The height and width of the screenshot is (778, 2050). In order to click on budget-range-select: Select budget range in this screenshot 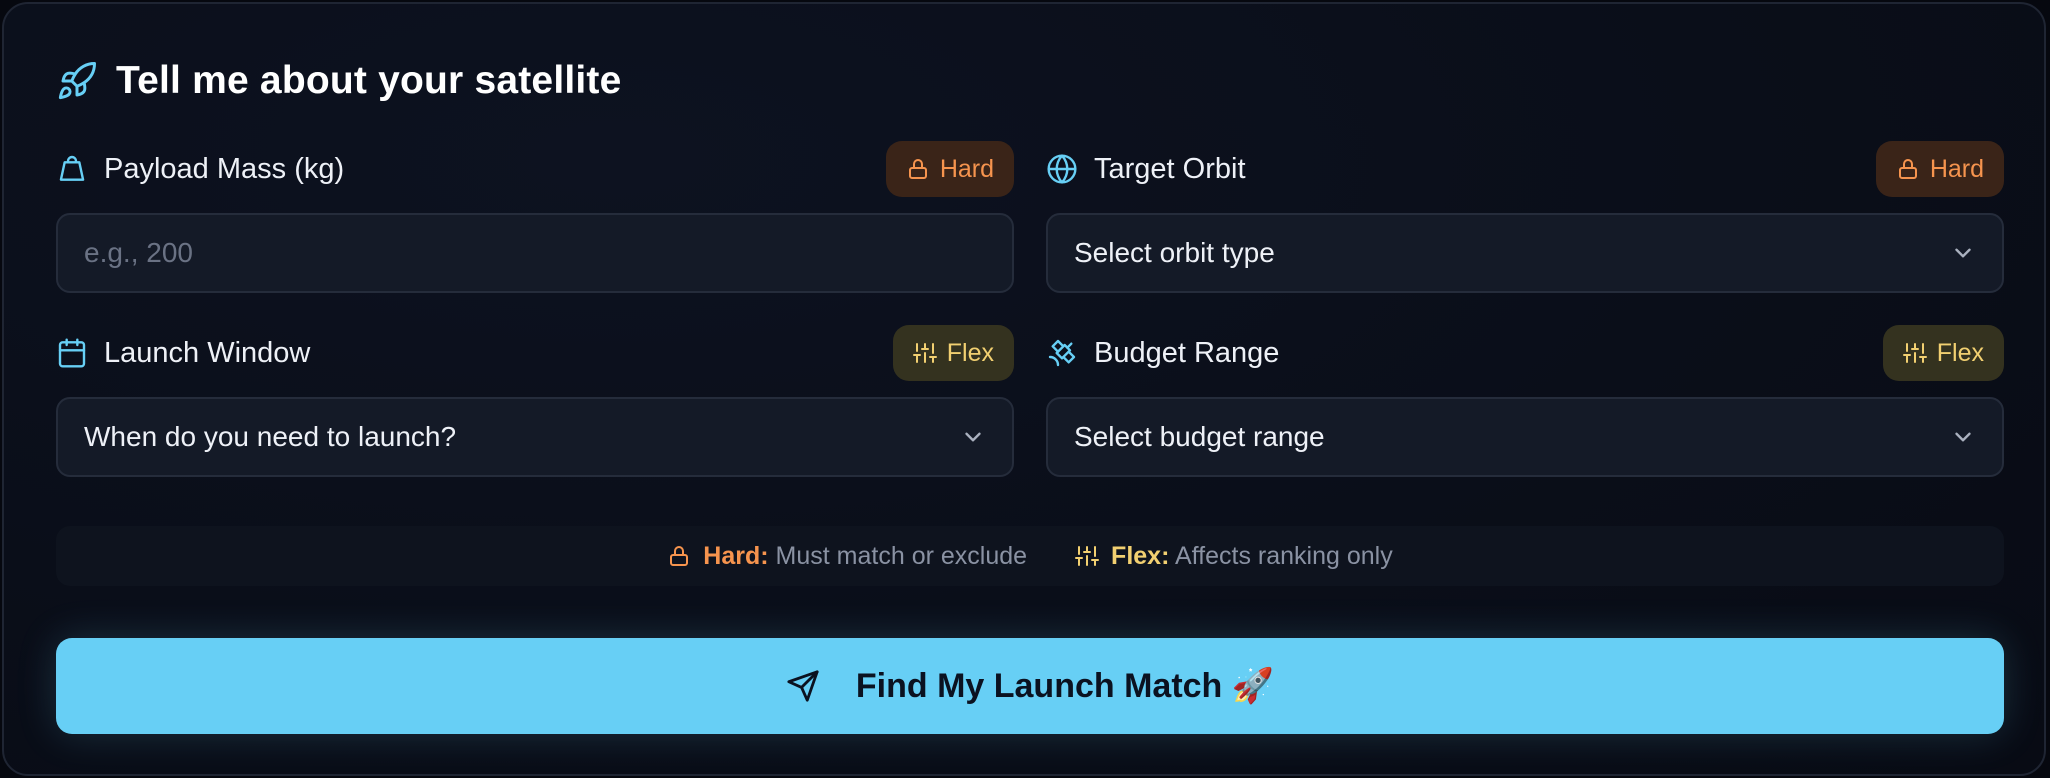, I will do `click(1525, 437)`.